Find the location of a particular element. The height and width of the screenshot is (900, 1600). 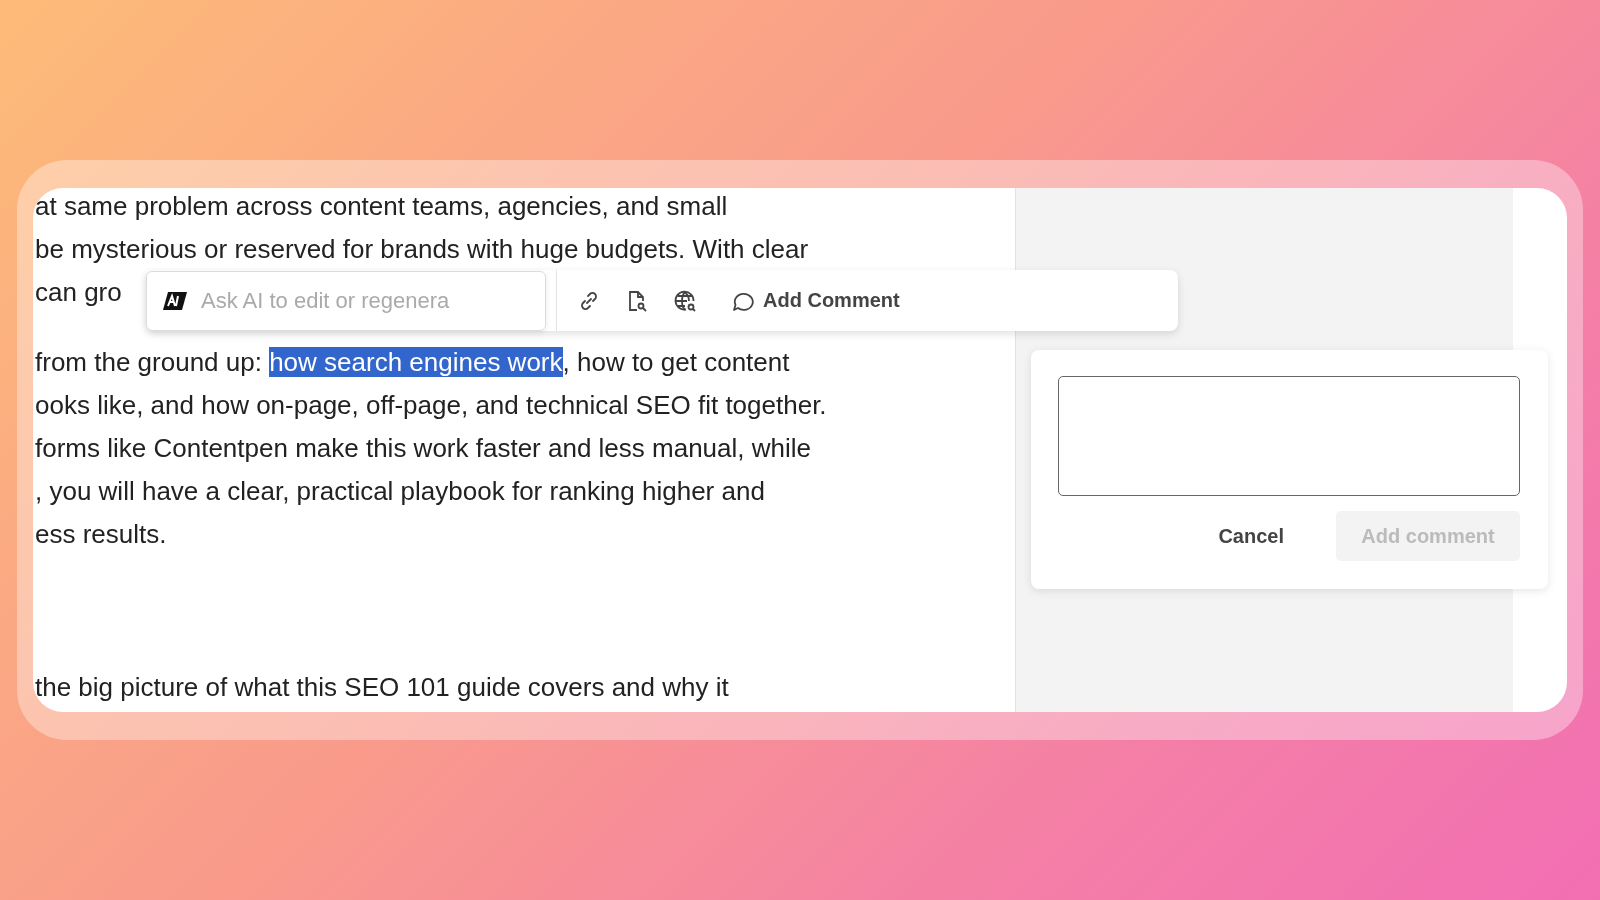

ai-logo-icon is located at coordinates (175, 300).